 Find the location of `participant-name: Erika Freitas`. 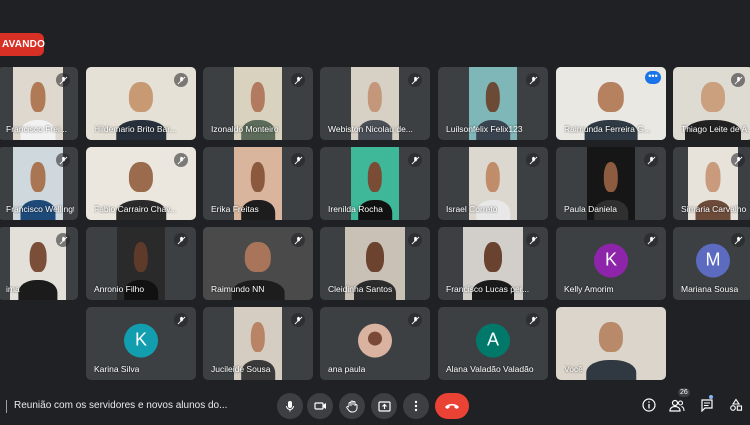

participant-name: Erika Freitas is located at coordinates (235, 209).